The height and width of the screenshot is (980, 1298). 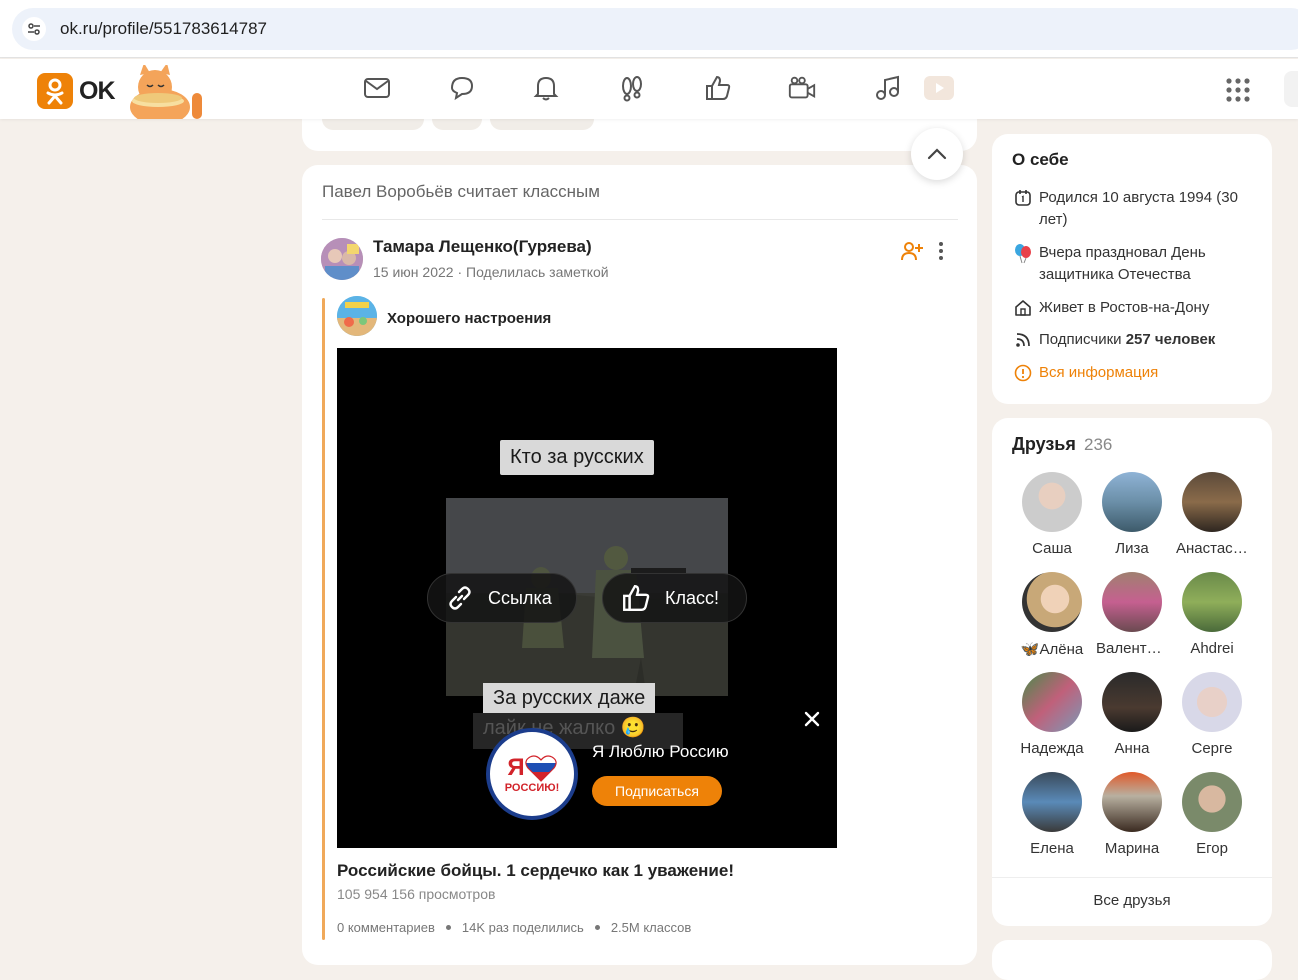 I want to click on close-icon, so click(x=812, y=719).